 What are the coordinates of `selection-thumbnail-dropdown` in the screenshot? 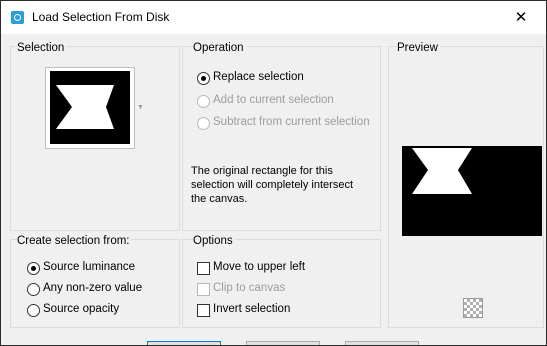 It's located at (90, 108).